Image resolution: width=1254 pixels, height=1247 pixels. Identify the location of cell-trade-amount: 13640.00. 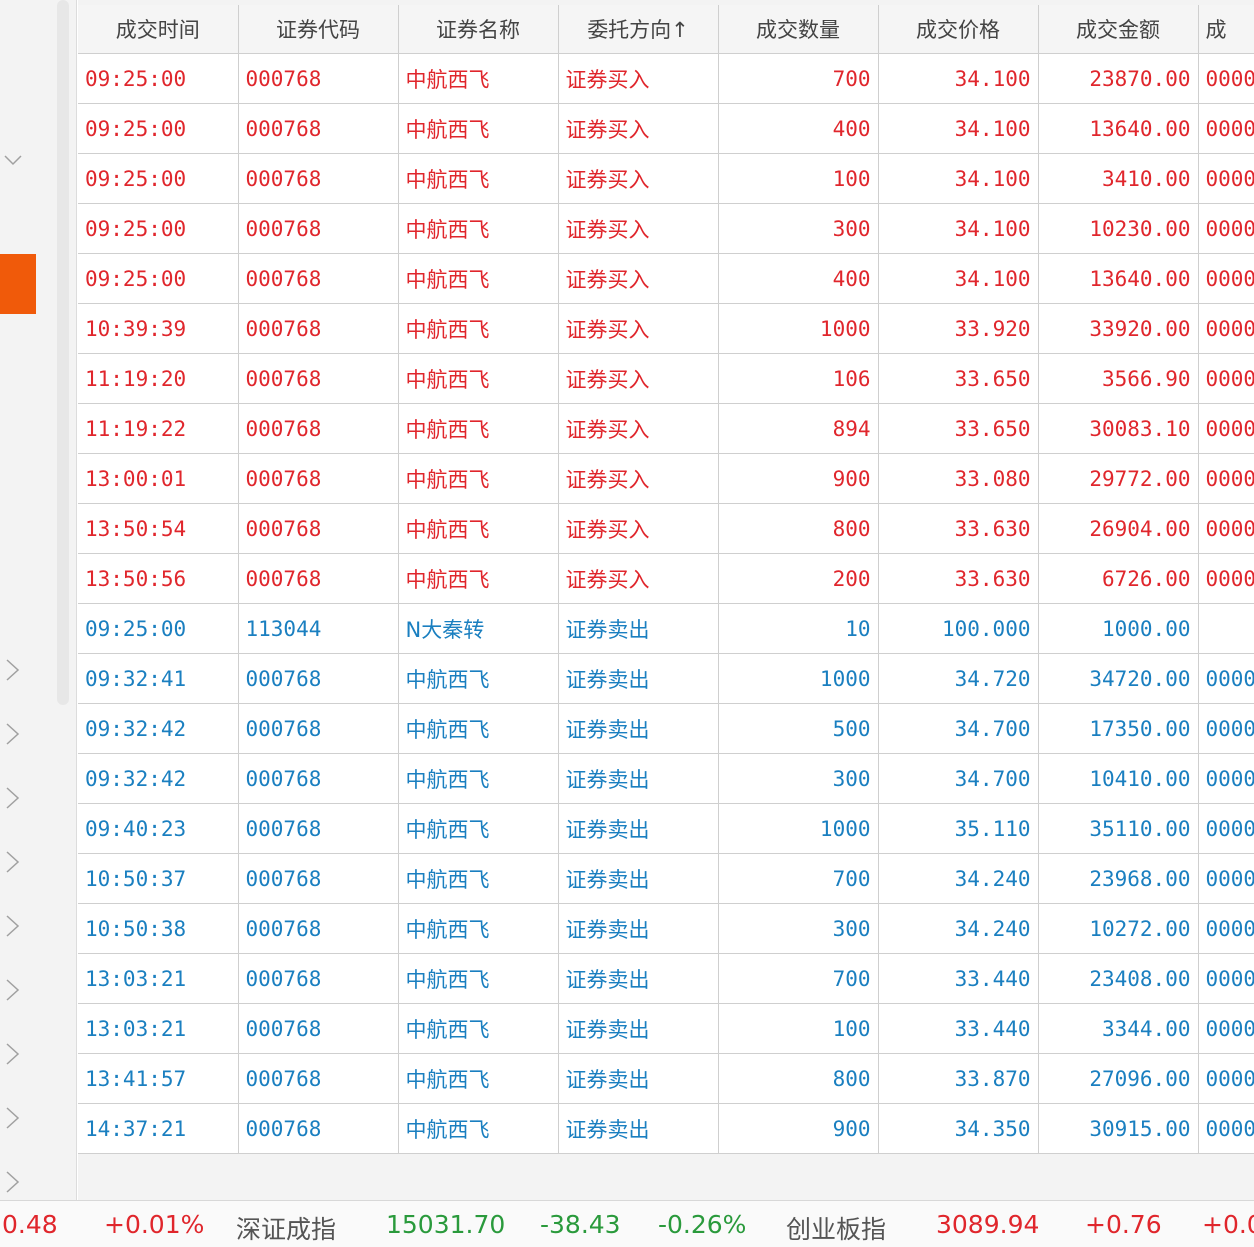
(1118, 278).